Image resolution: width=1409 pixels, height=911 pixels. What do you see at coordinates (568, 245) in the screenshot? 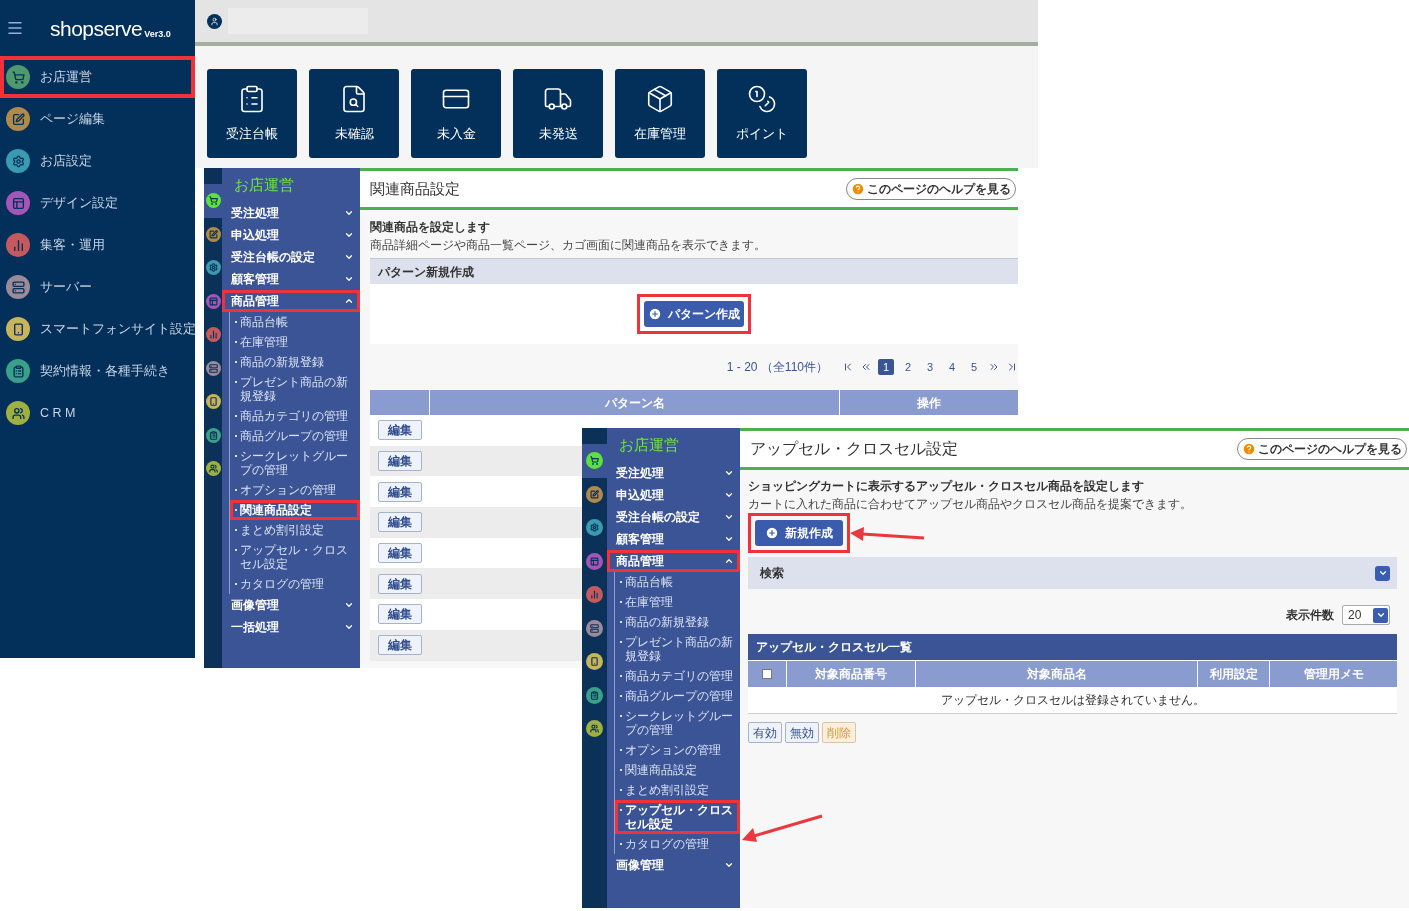
I see `page-description: 商品詳細ページや商品一覧ページ、カゴ画面に関連商品を表示できます。` at bounding box center [568, 245].